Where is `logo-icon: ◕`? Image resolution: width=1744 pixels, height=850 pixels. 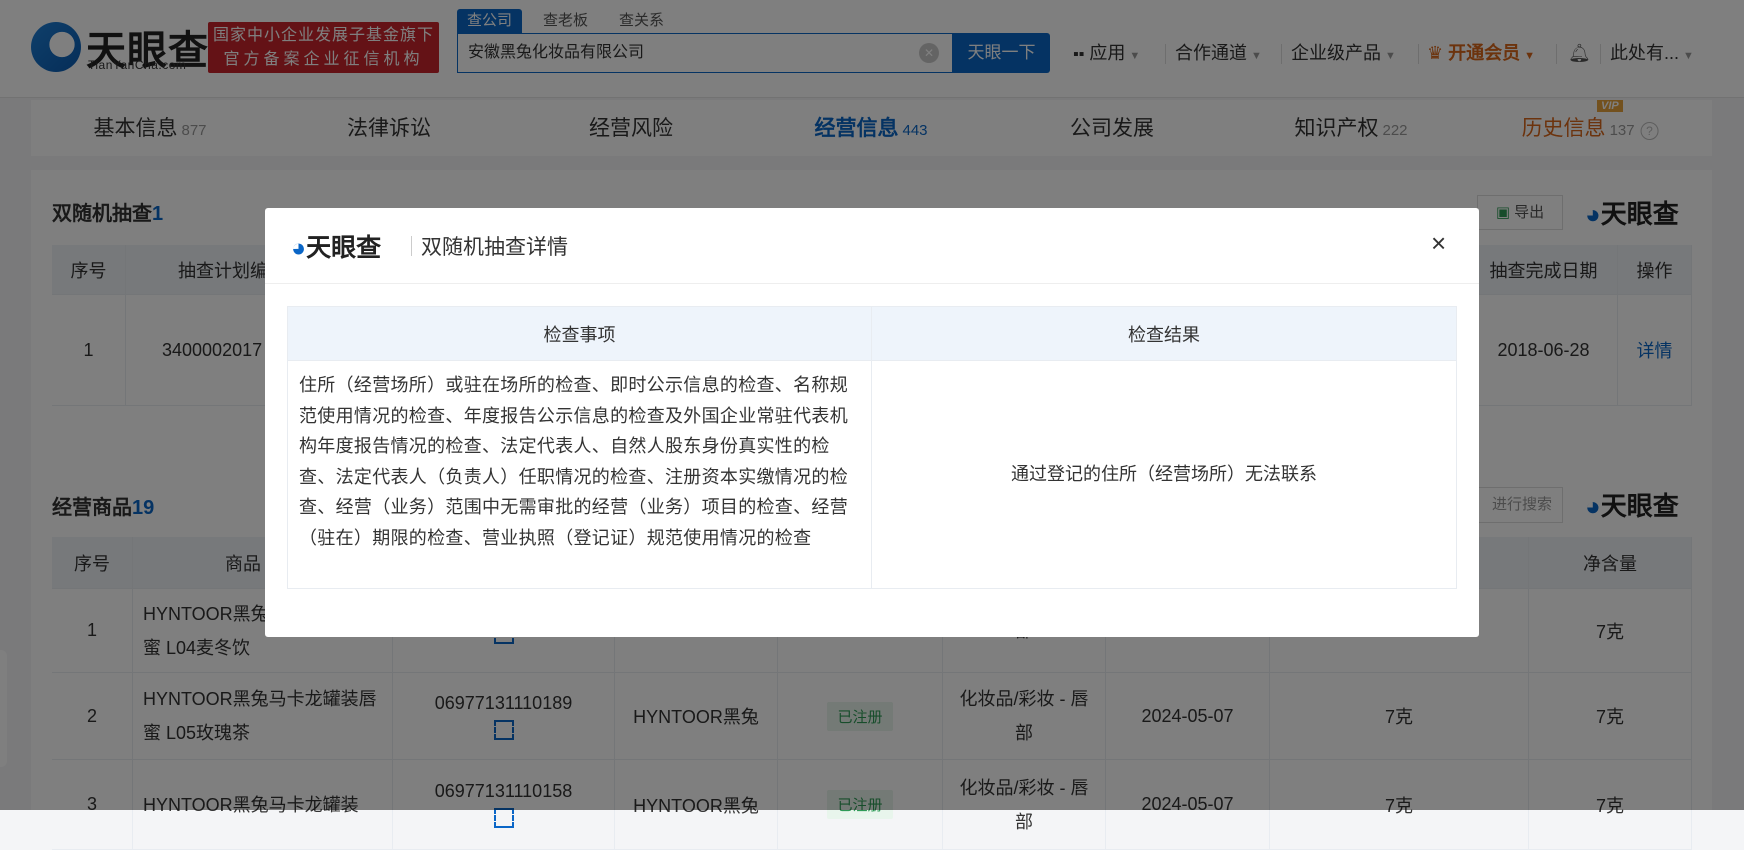
logo-icon: ◕ is located at coordinates (299, 248).